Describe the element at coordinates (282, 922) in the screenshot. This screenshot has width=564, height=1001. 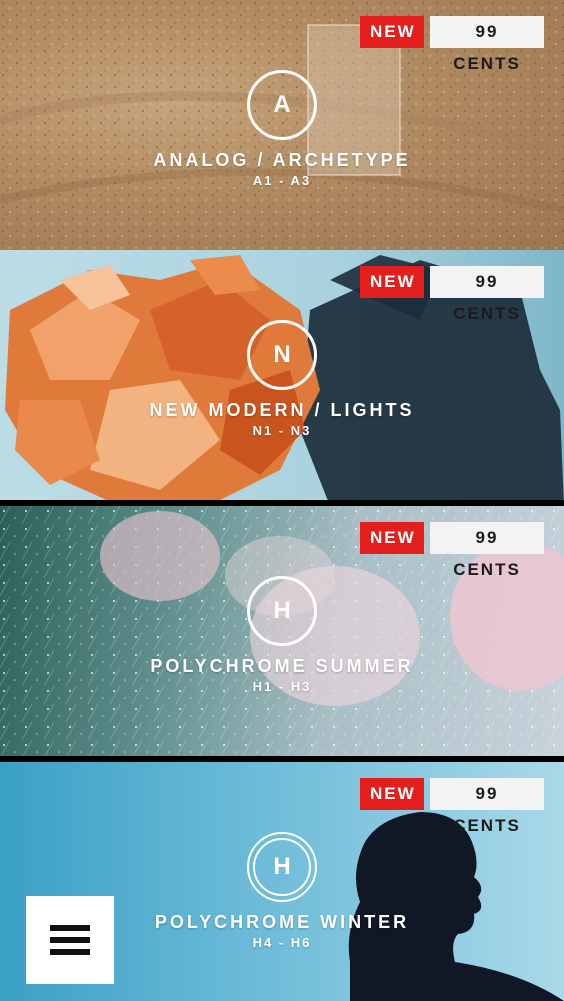
I see `pack-title: POLYCHROME WINTER` at that location.